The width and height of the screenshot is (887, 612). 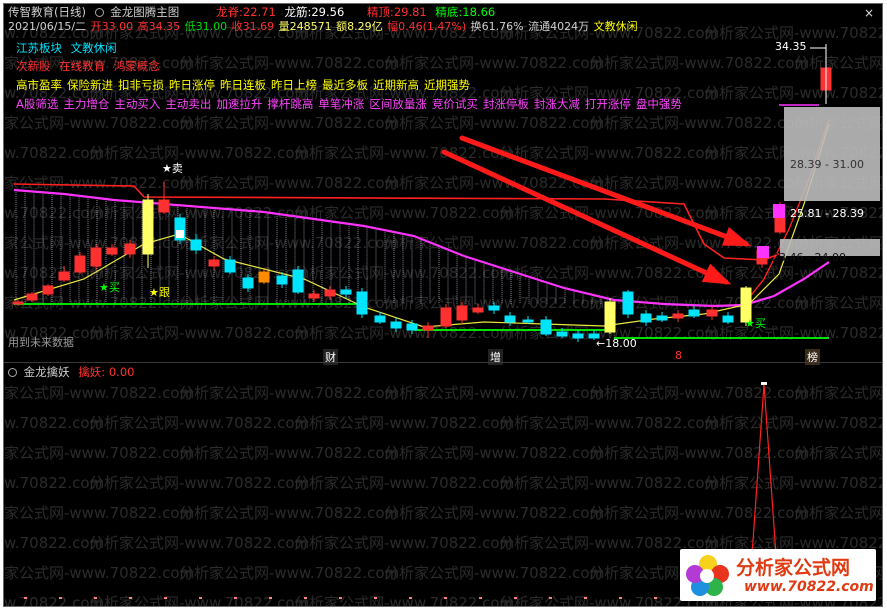 I want to click on future-data-note: 用到未来数据, so click(x=41, y=342).